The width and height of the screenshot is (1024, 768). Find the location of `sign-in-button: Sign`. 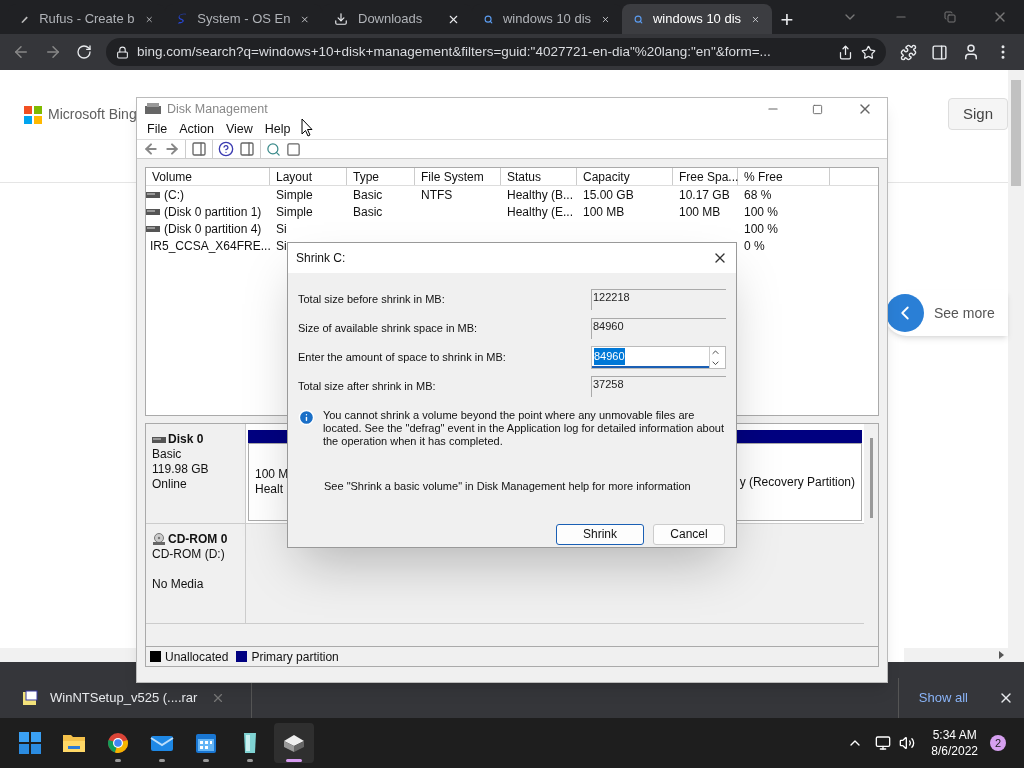

sign-in-button: Sign is located at coordinates (978, 114).